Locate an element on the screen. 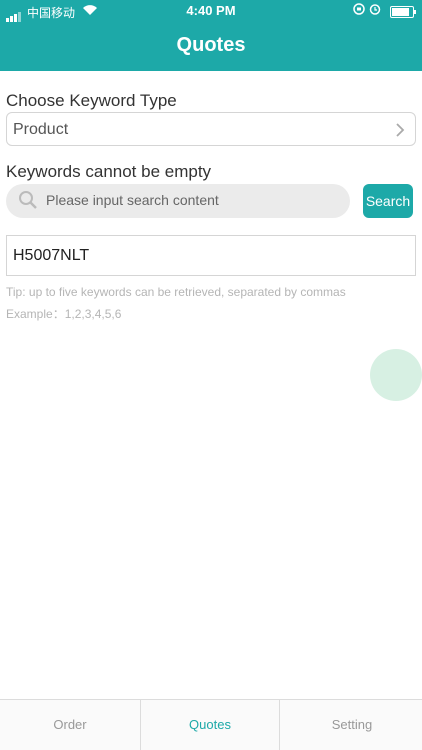 The height and width of the screenshot is (750, 422). status-icons is located at coordinates (384, 10).